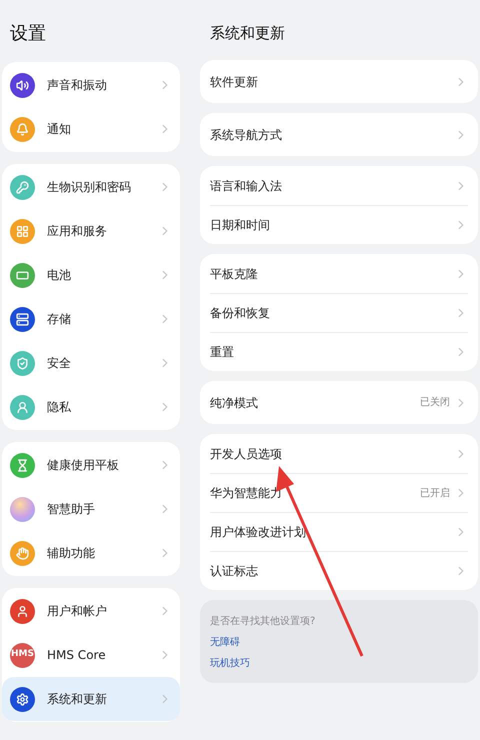  I want to click on settings-item: 通知, so click(91, 129).